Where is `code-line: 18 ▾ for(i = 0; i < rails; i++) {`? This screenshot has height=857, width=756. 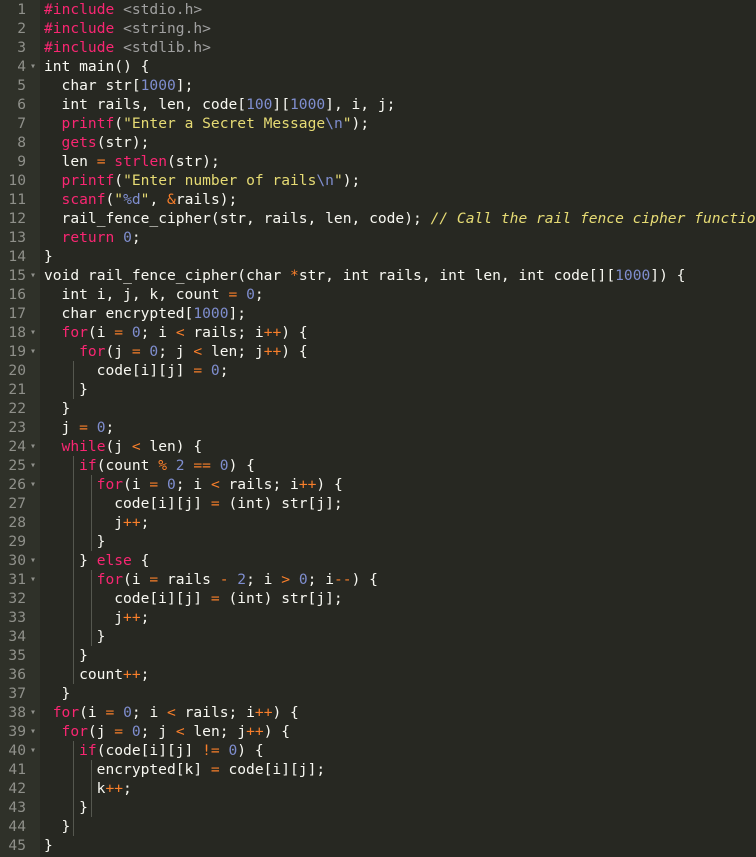
code-line: 18 ▾ for(i = 0; i < rails; i++) { is located at coordinates (378, 332).